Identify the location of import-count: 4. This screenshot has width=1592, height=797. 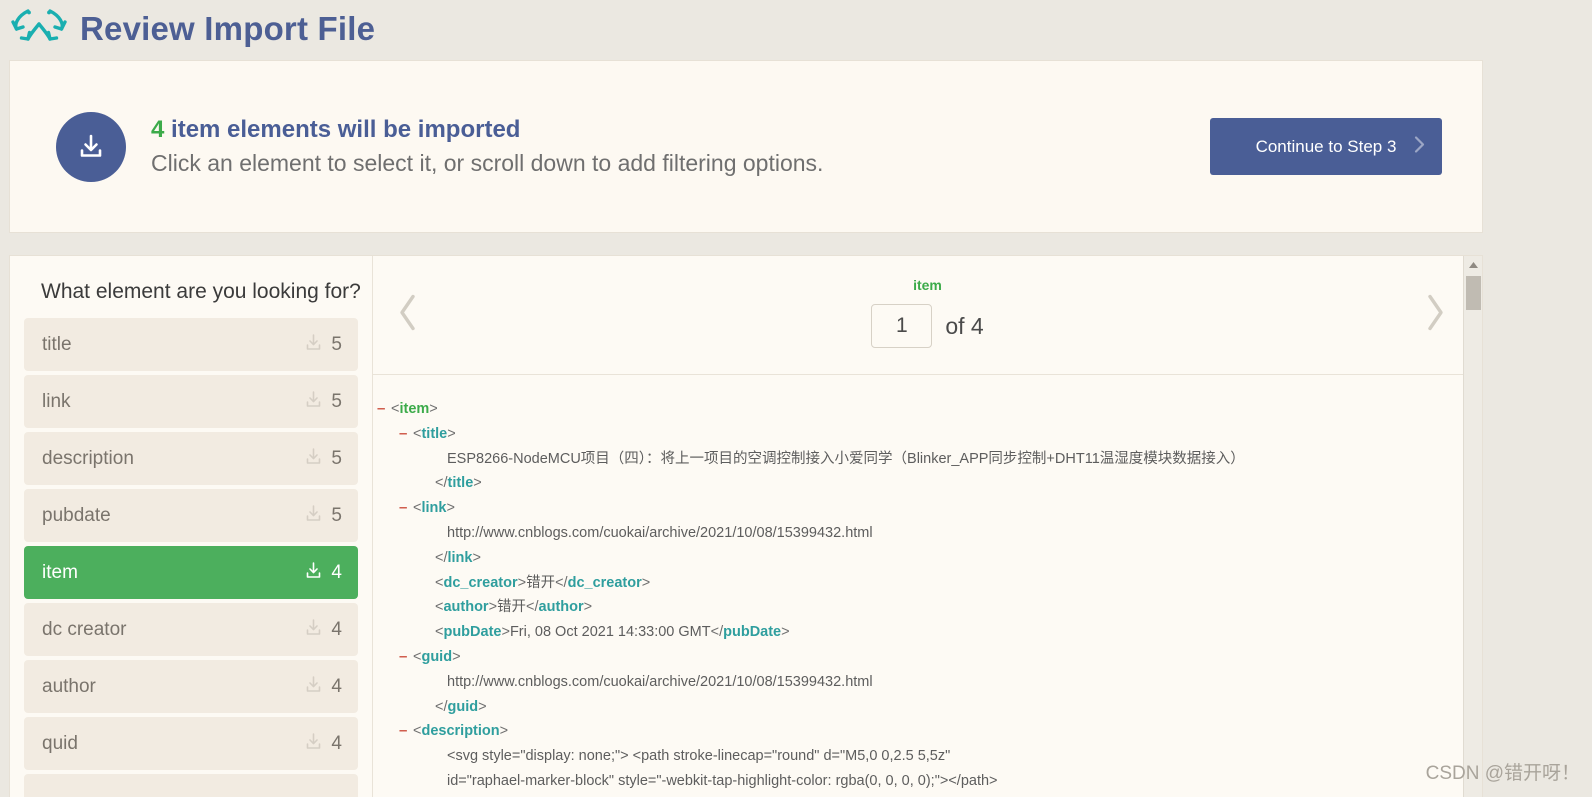
(158, 129).